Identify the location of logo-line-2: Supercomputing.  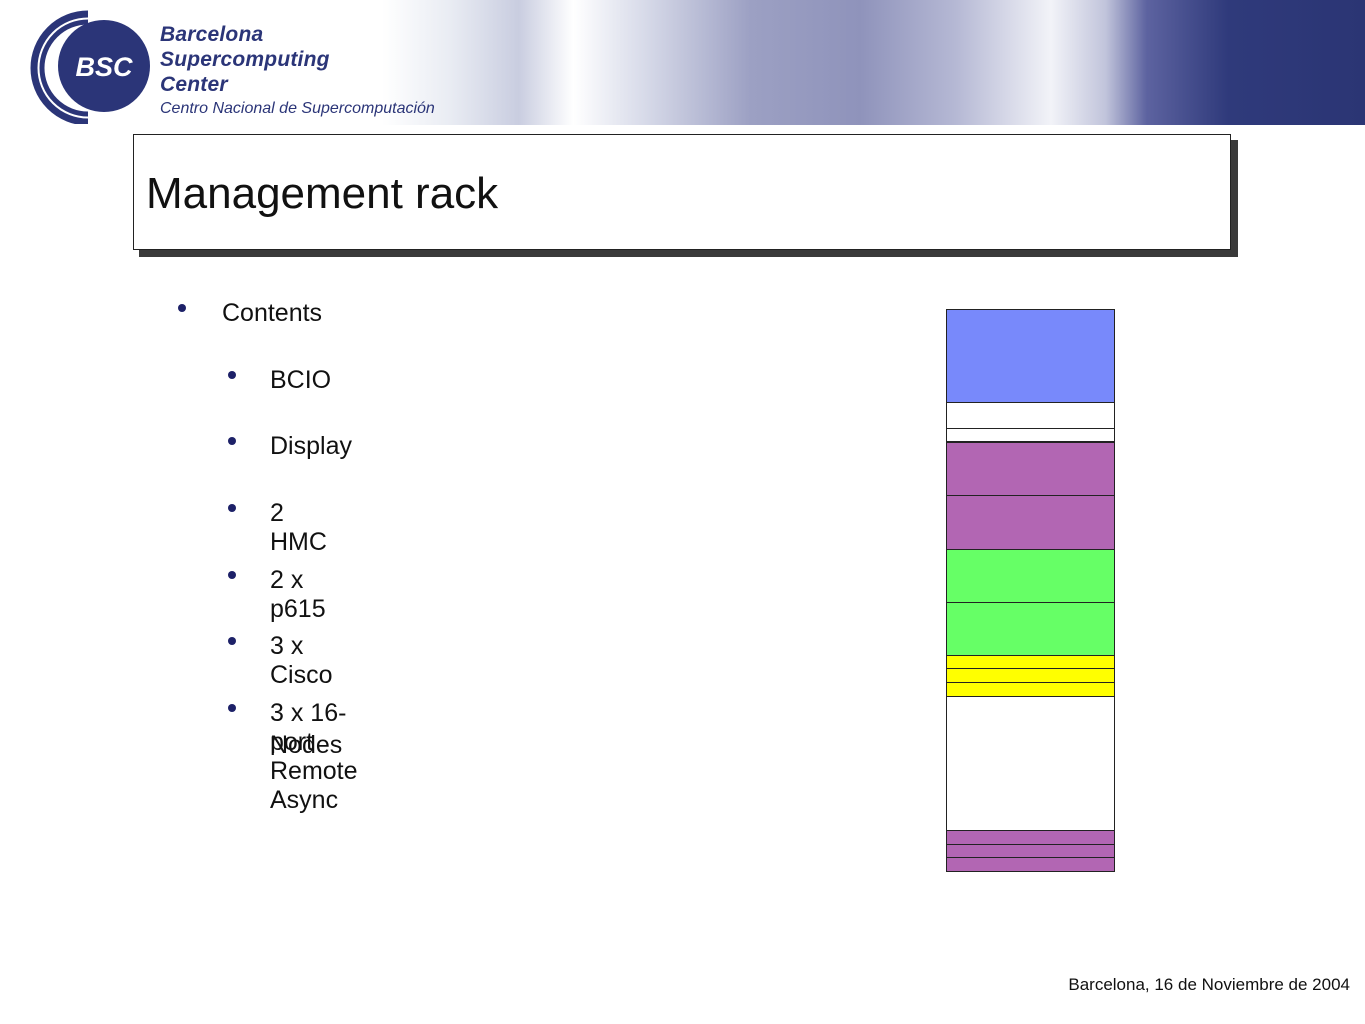
(245, 59).